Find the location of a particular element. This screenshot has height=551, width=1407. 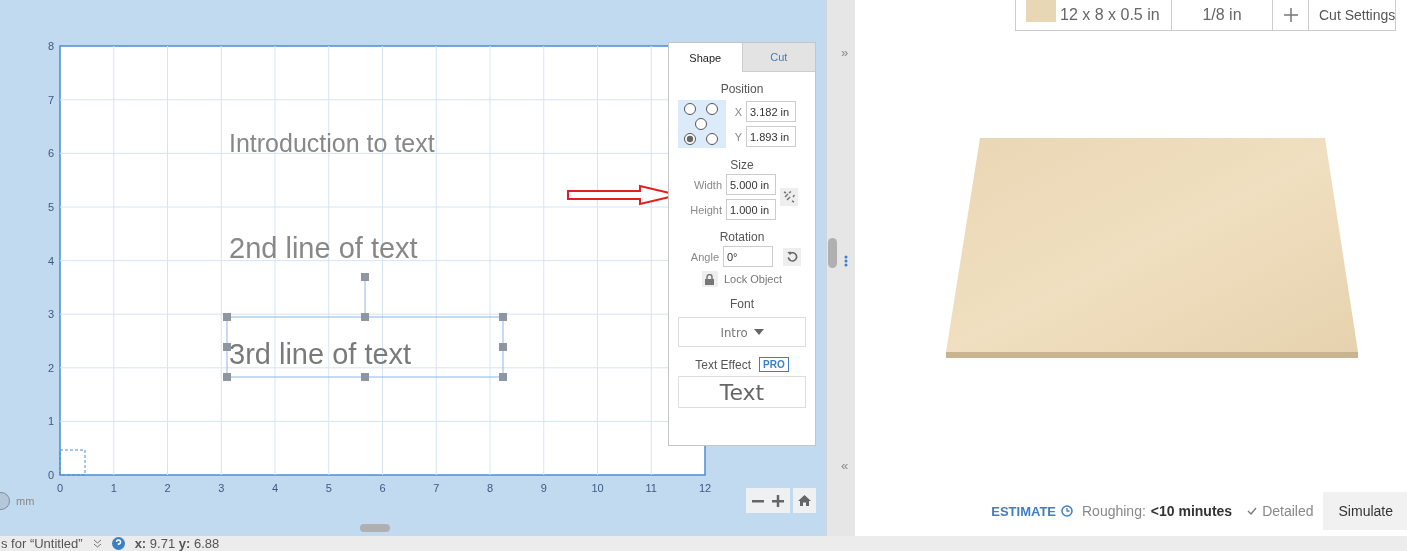

section-title: Position is located at coordinates (742, 89).